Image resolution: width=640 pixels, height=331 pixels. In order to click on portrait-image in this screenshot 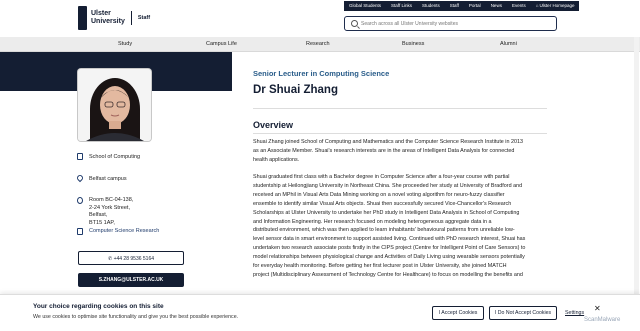, I will do `click(114, 105)`.